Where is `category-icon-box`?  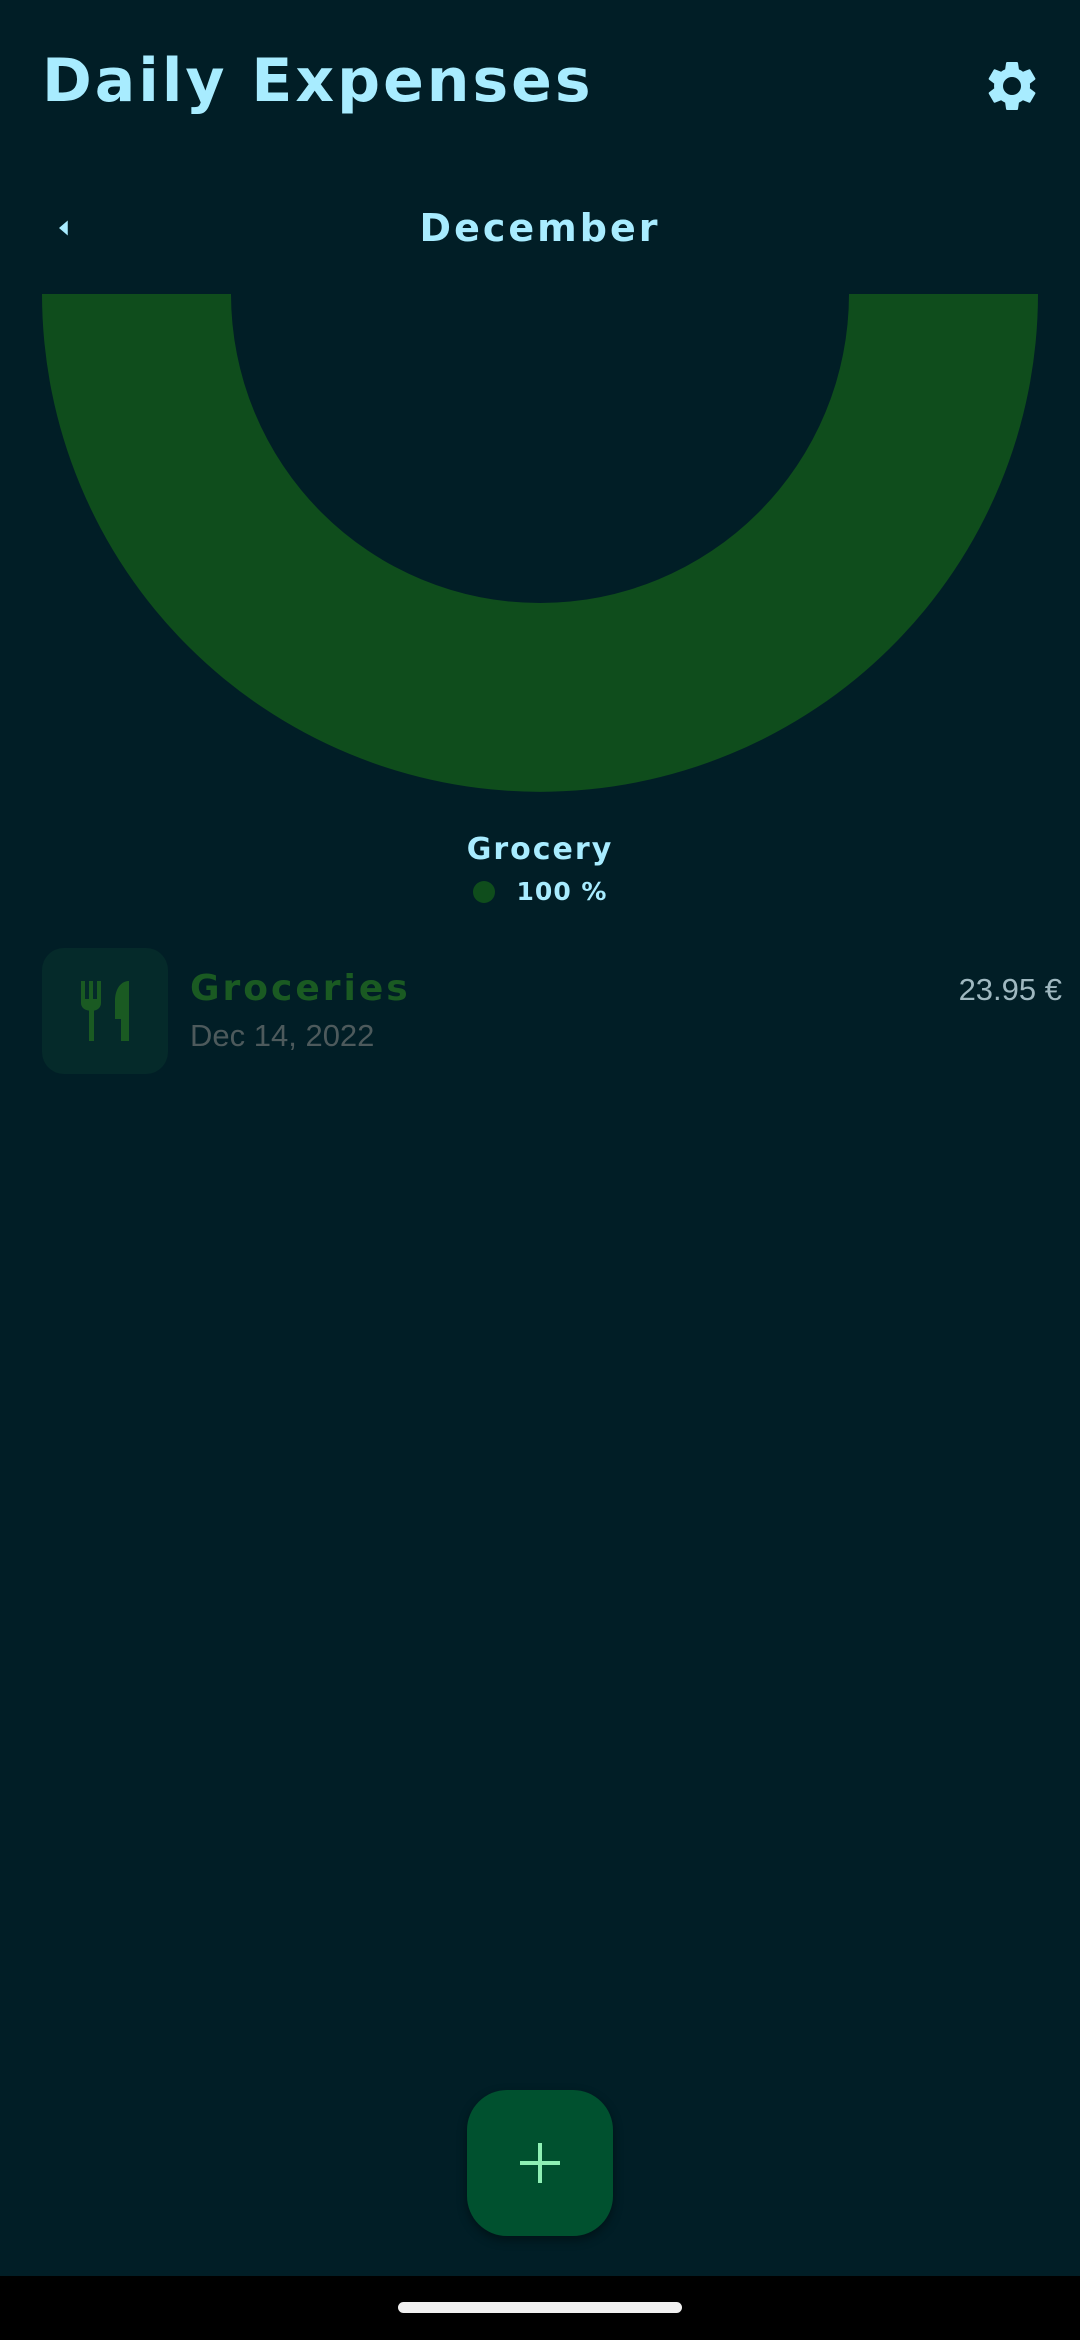 category-icon-box is located at coordinates (105, 1011).